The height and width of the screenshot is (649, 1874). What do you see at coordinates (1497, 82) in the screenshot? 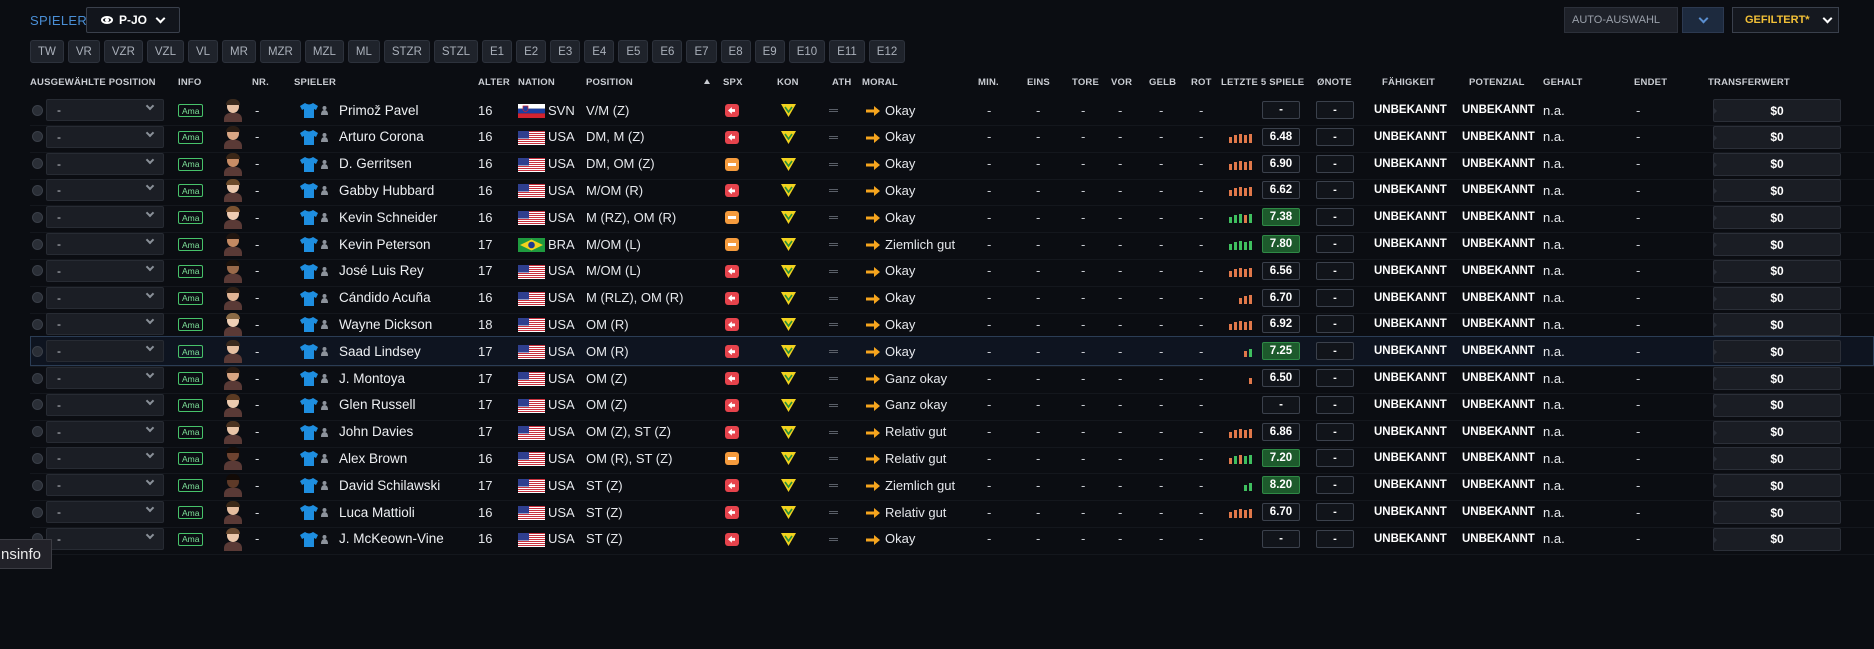
I see `col-potenzial: POTENZIAL` at bounding box center [1497, 82].